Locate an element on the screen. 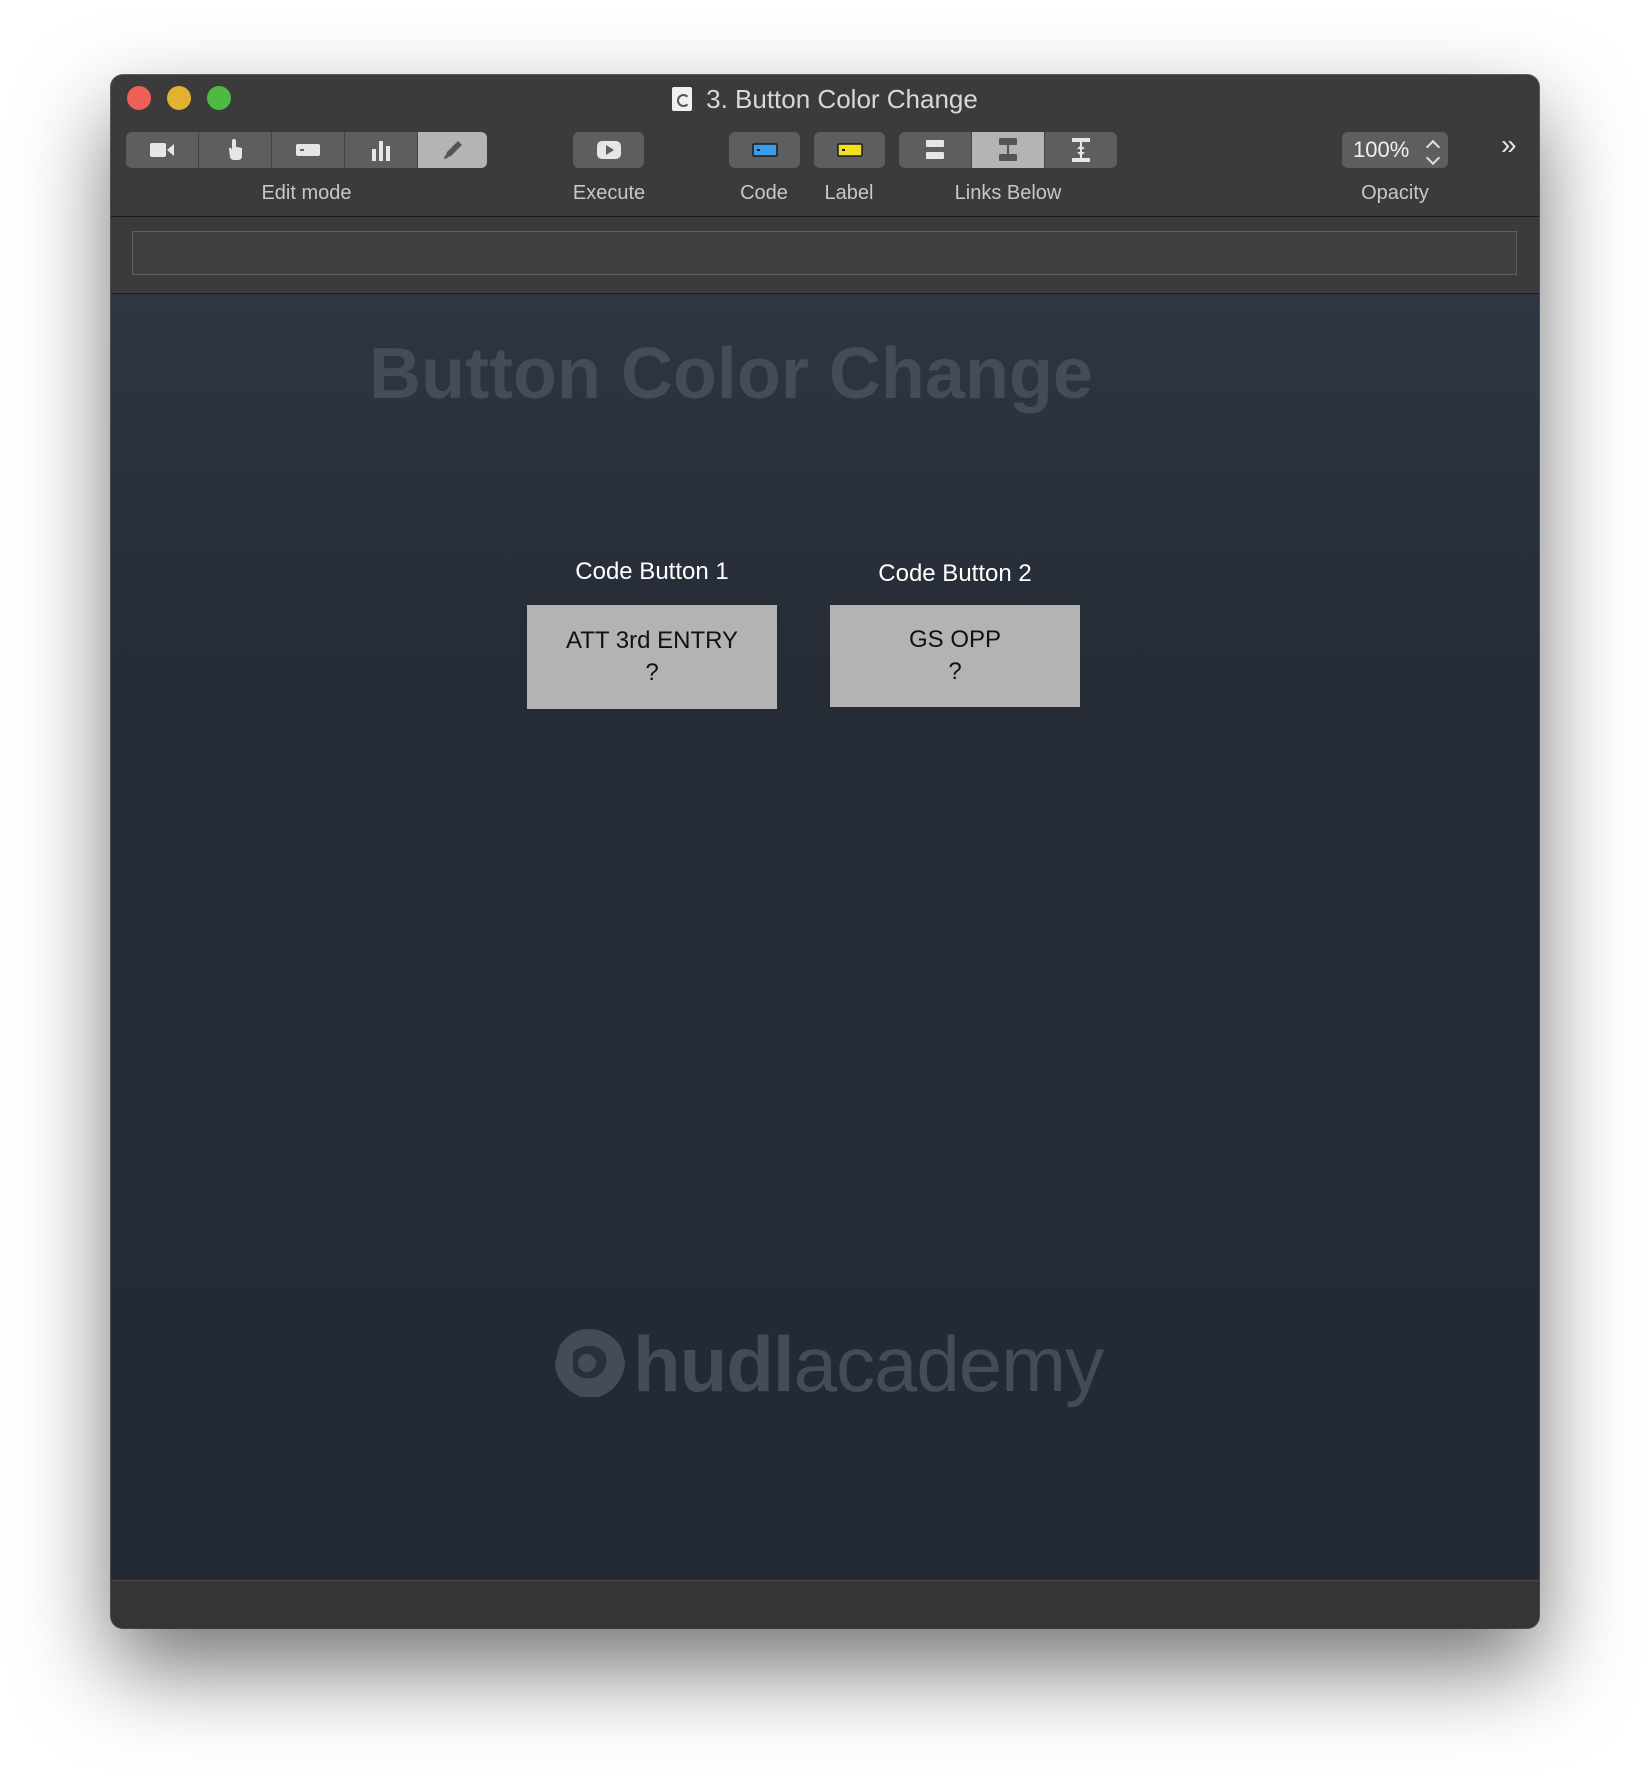  links-anchored-icon is located at coordinates (1081, 150).